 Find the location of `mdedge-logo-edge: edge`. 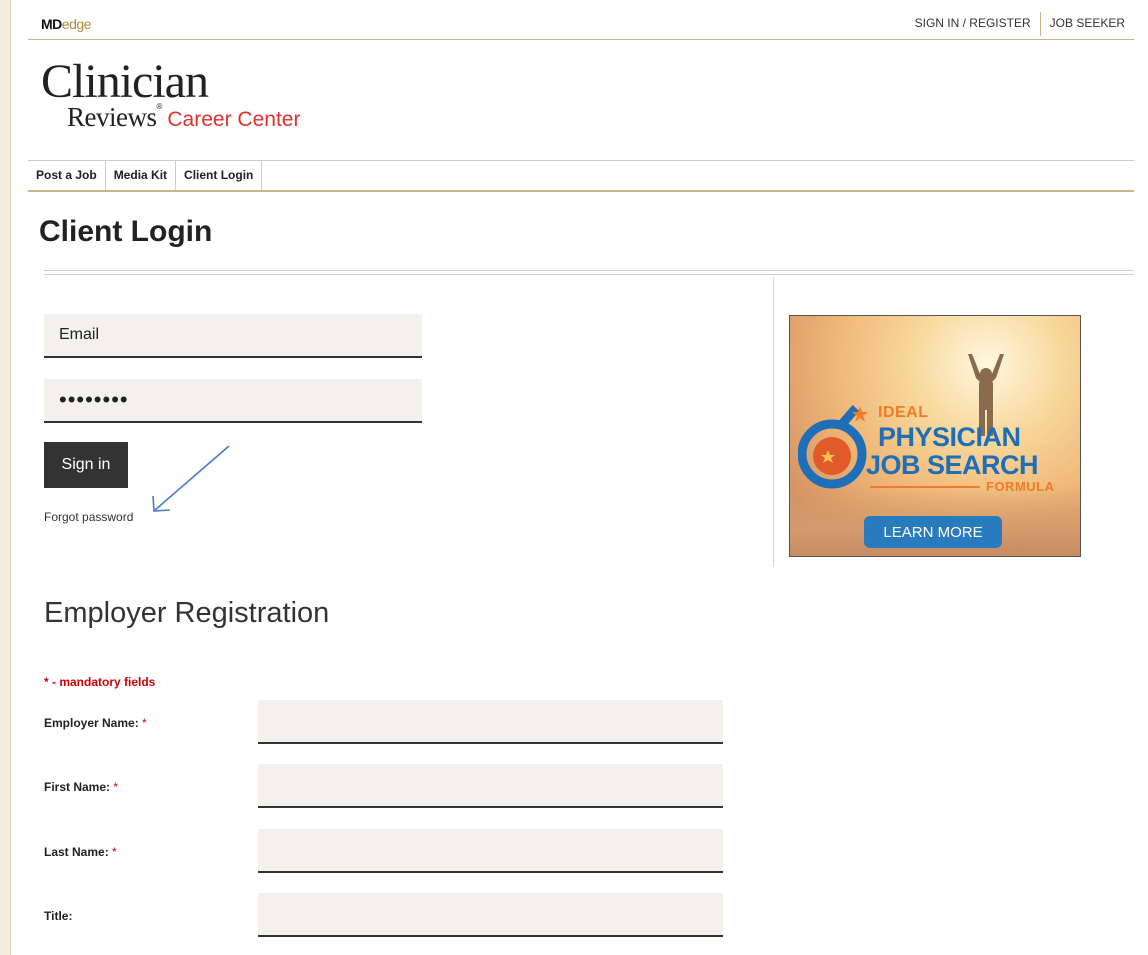

mdedge-logo-edge: edge is located at coordinates (76, 24).